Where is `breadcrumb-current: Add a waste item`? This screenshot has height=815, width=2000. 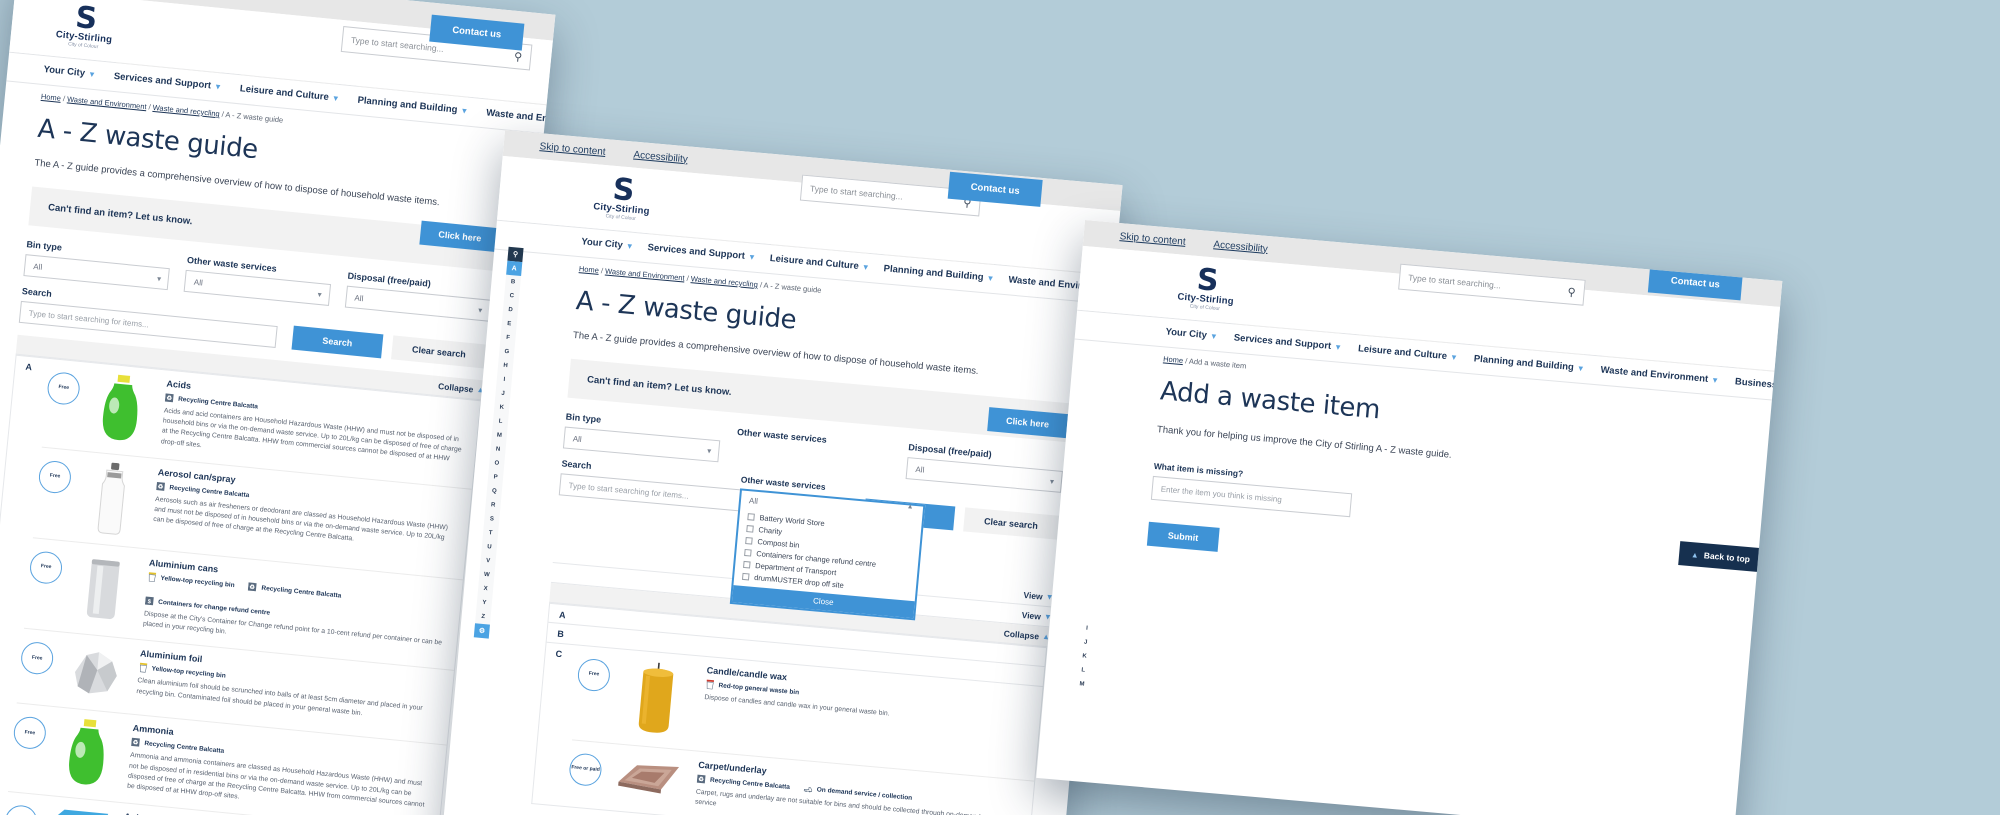
breadcrumb-current: Add a waste item is located at coordinates (1217, 363).